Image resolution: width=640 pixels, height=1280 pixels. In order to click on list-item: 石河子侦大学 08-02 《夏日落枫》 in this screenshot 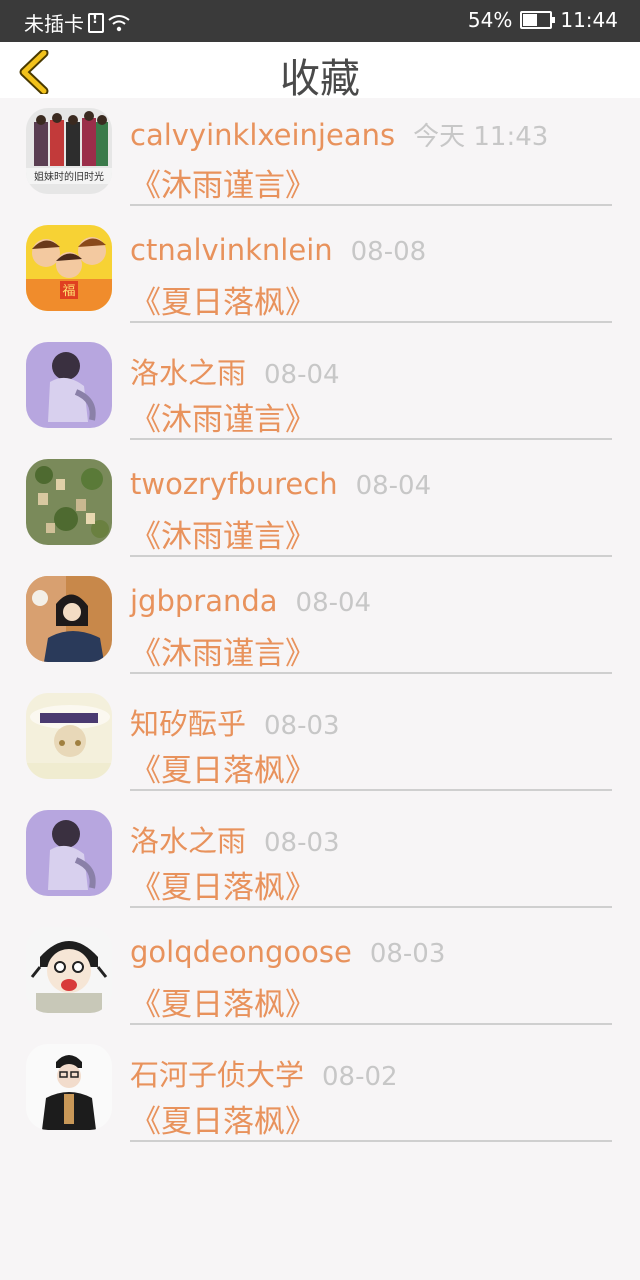, I will do `click(320, 1092)`.